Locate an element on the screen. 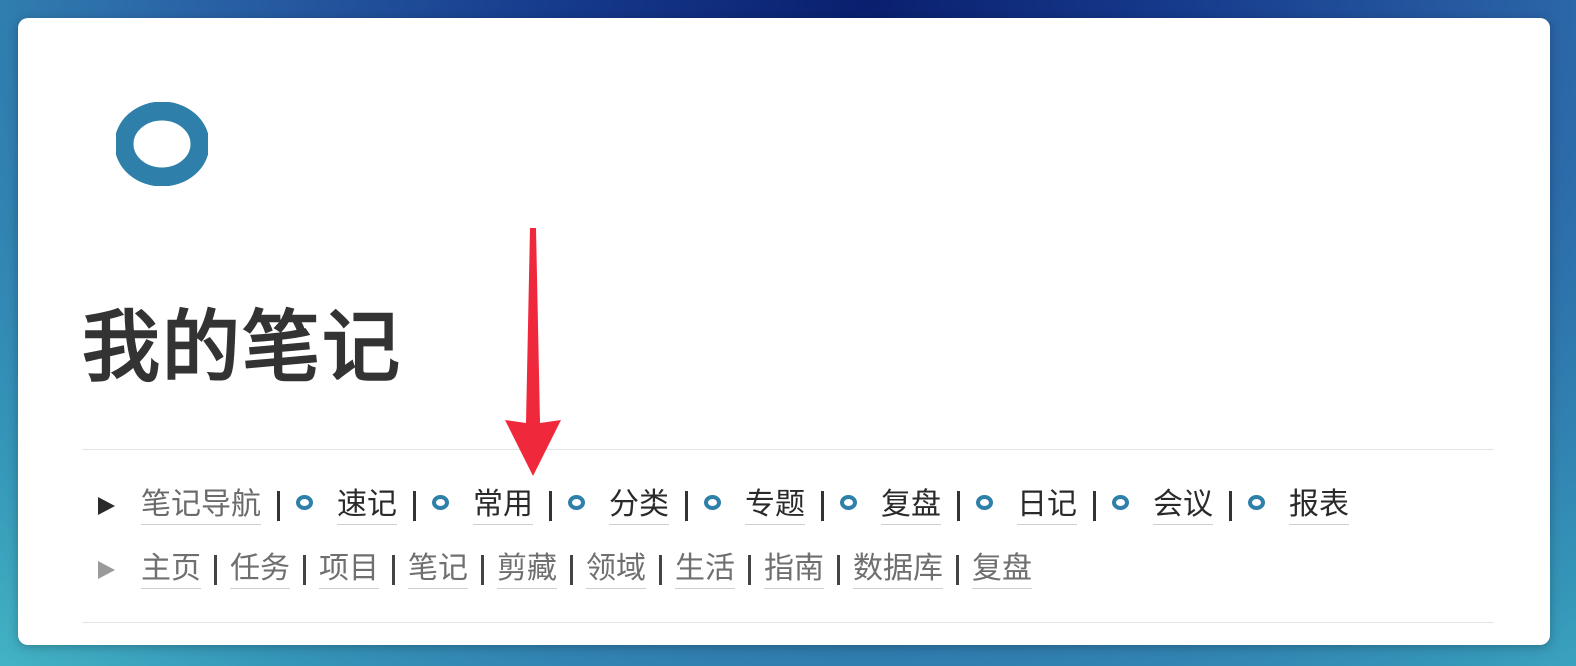 The height and width of the screenshot is (666, 1576). nav-link-zhuye: 主页 is located at coordinates (171, 570).